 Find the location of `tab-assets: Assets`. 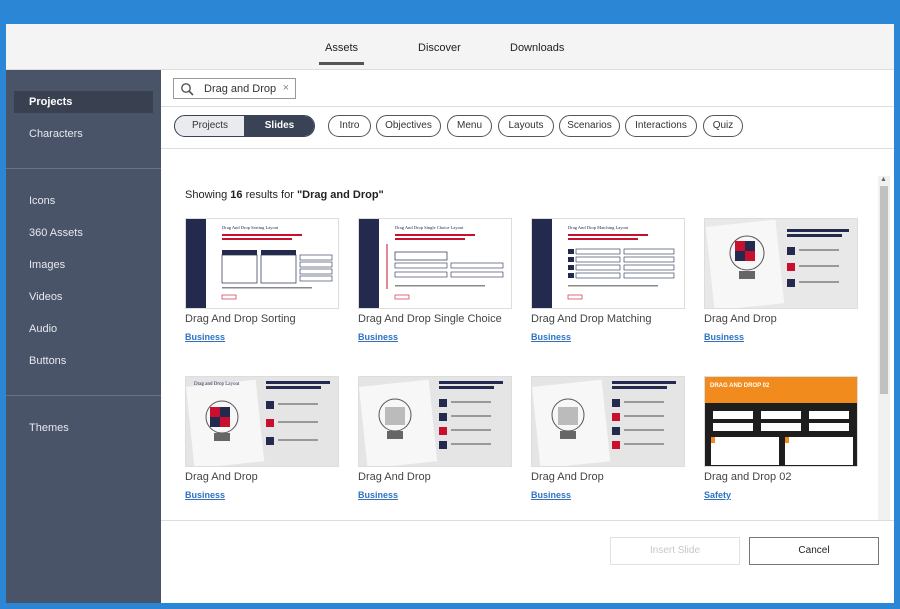

tab-assets: Assets is located at coordinates (341, 53).